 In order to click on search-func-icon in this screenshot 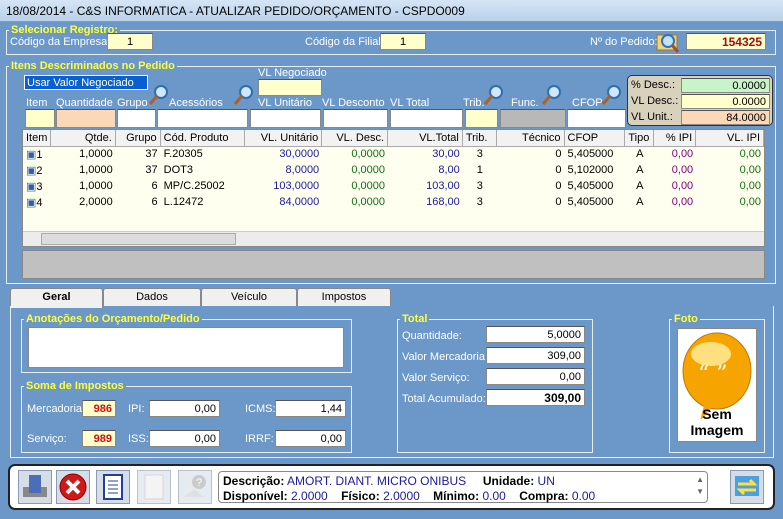, I will do `click(551, 95)`.